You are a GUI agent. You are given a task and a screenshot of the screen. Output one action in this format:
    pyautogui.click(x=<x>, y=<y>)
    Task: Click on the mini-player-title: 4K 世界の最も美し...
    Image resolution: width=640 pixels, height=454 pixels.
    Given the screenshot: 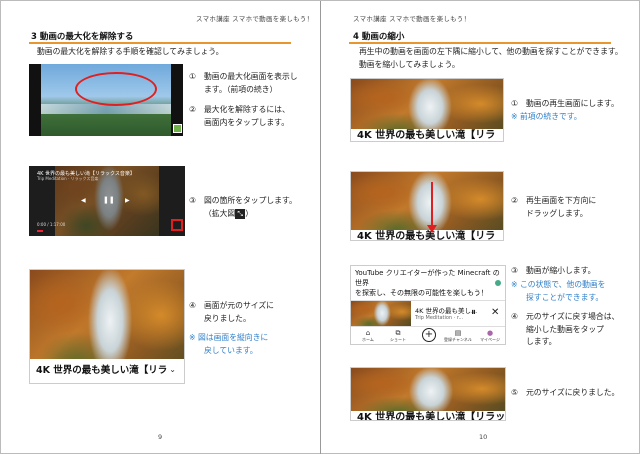 What is the action you would take?
    pyautogui.click(x=446, y=311)
    